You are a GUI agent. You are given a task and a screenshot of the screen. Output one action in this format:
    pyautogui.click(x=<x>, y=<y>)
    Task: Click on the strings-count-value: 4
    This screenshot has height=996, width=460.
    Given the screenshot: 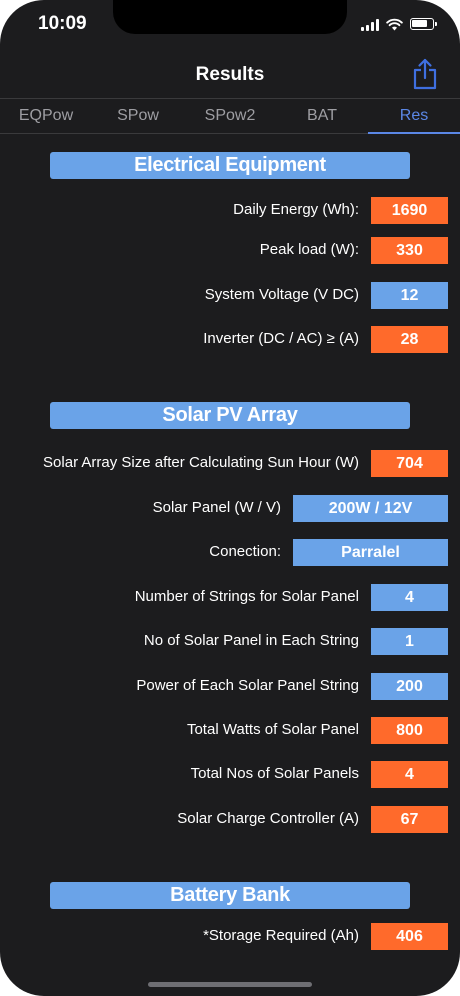 What is the action you would take?
    pyautogui.click(x=409, y=597)
    